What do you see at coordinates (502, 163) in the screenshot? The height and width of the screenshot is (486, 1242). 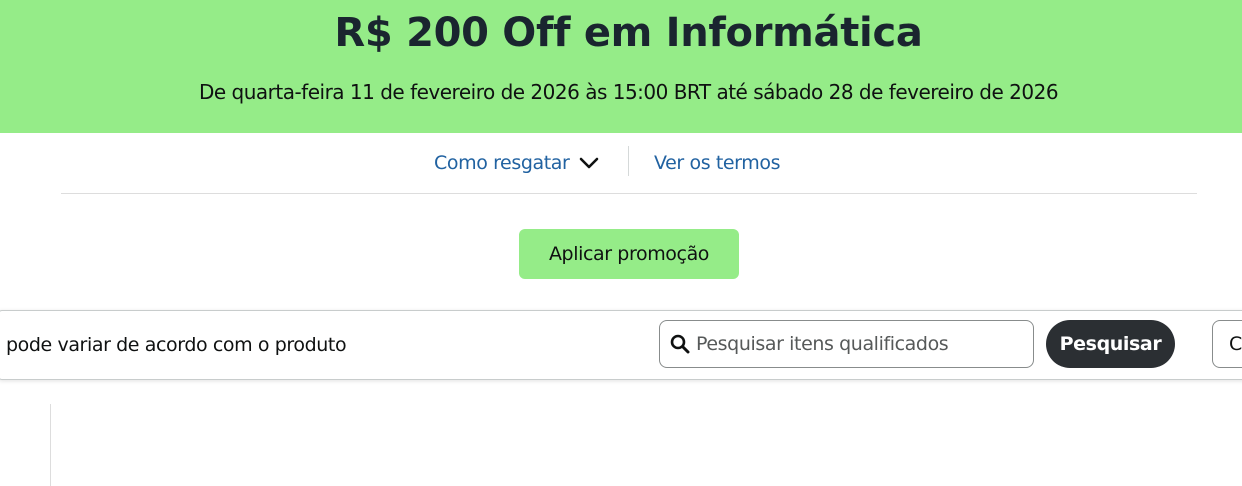 I see `how-to-redeem-label: Como resgatar` at bounding box center [502, 163].